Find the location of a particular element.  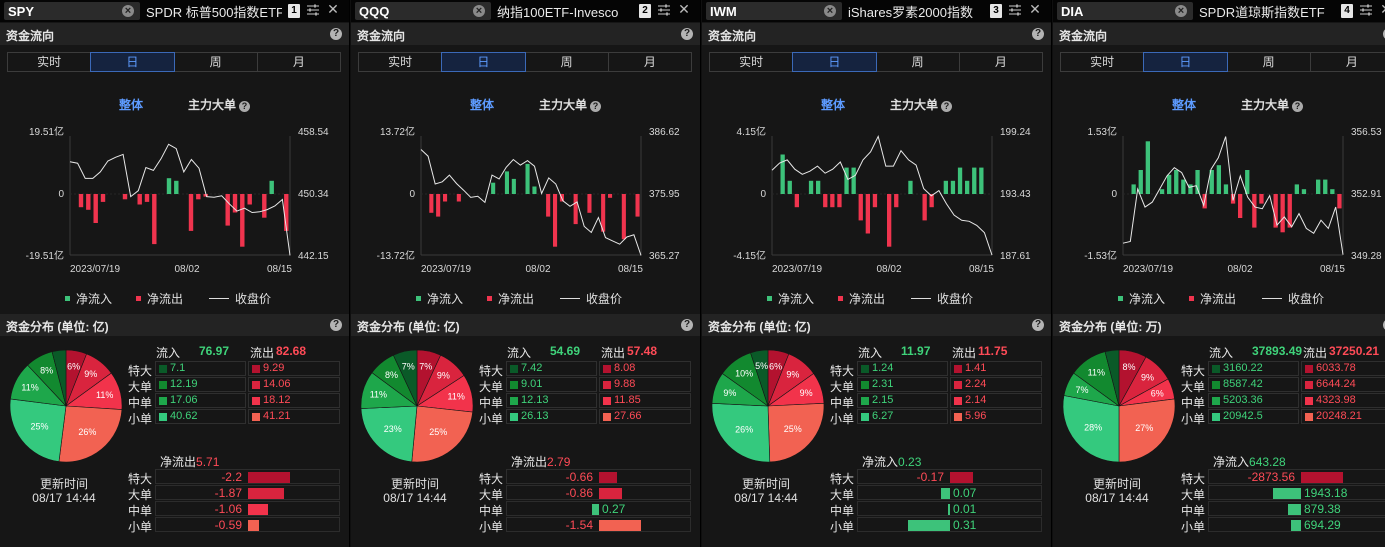

legend-inflow-label: 净流入 is located at coordinates (796, 299).